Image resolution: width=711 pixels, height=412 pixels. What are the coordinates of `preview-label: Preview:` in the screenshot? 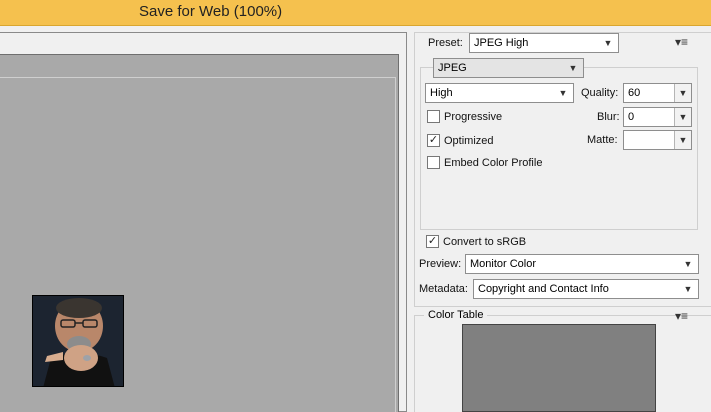 It's located at (440, 264).